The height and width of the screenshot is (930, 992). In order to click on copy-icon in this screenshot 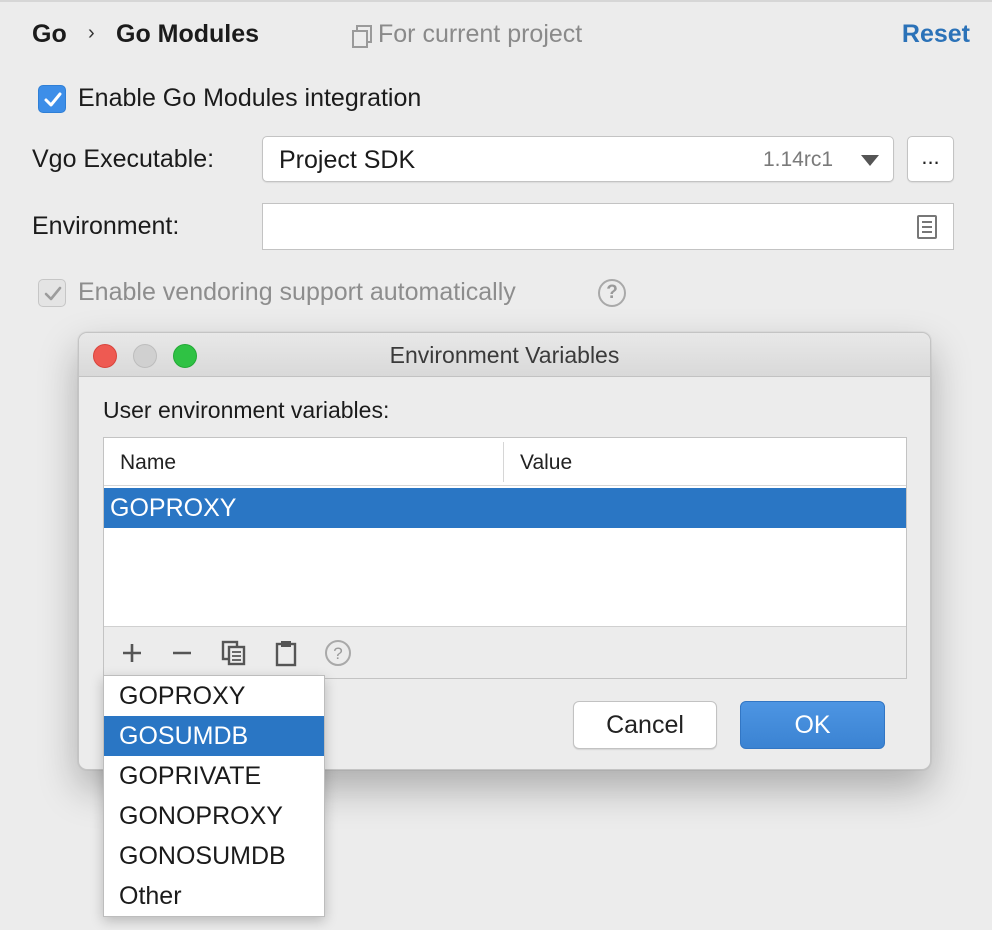, I will do `click(234, 653)`.